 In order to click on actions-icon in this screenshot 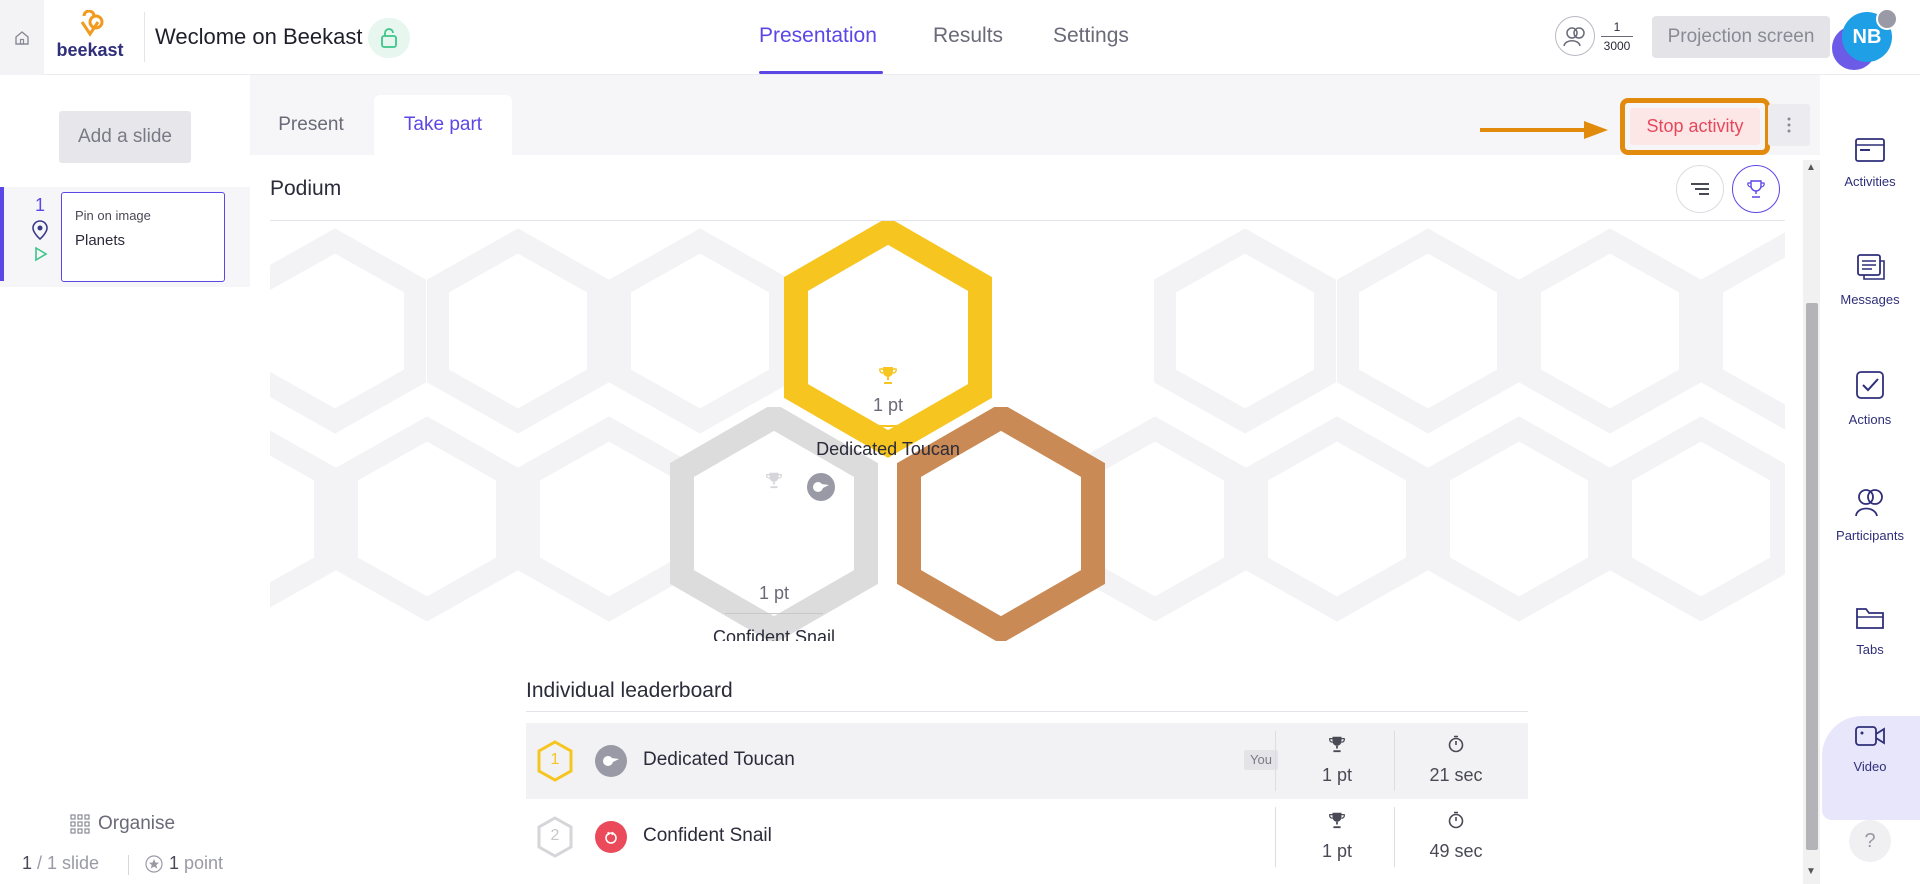, I will do `click(1870, 385)`.